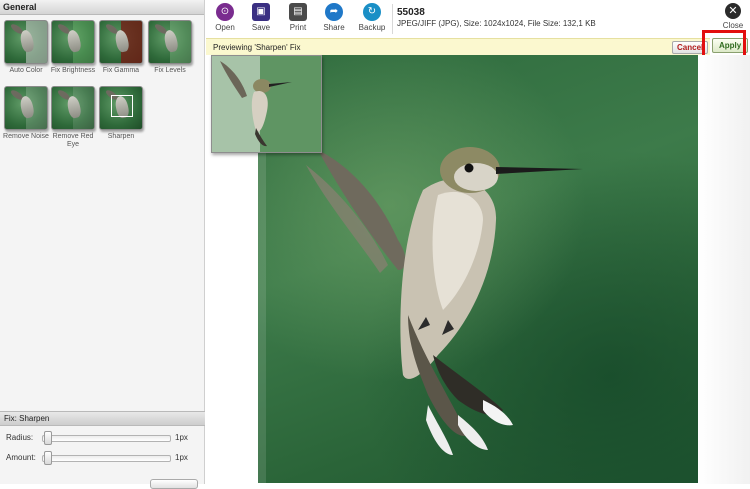 The width and height of the screenshot is (750, 489). Describe the element at coordinates (181, 437) in the screenshot. I see `radius-value: 1px` at that location.